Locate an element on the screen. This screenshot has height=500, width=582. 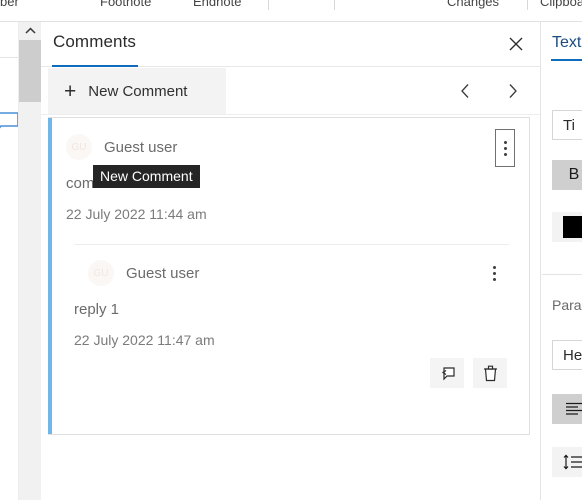
comment-author-name: Guest user is located at coordinates (141, 147).